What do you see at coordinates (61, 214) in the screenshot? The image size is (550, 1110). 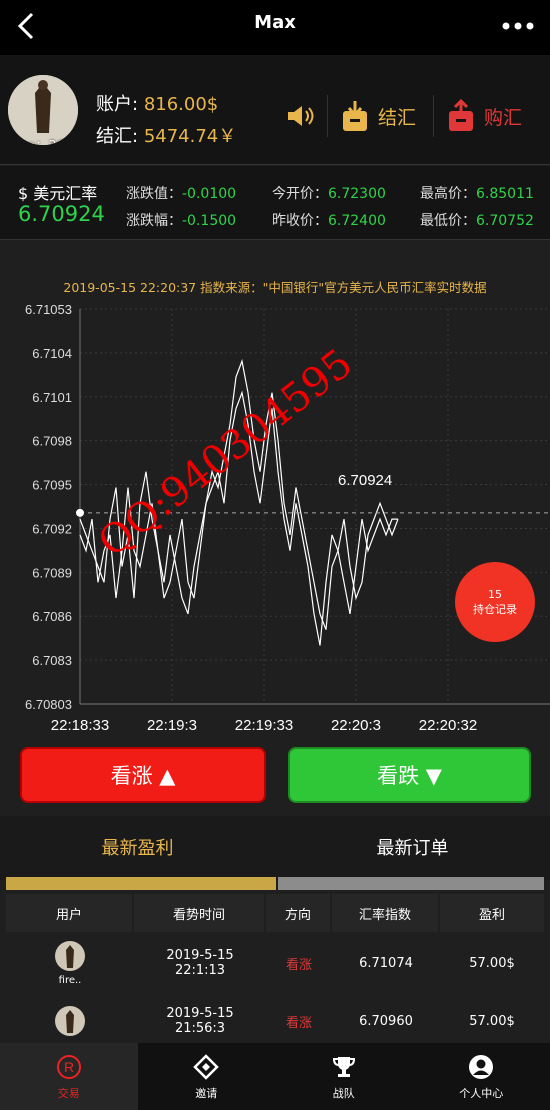 I see `rate-value: 6.70924` at bounding box center [61, 214].